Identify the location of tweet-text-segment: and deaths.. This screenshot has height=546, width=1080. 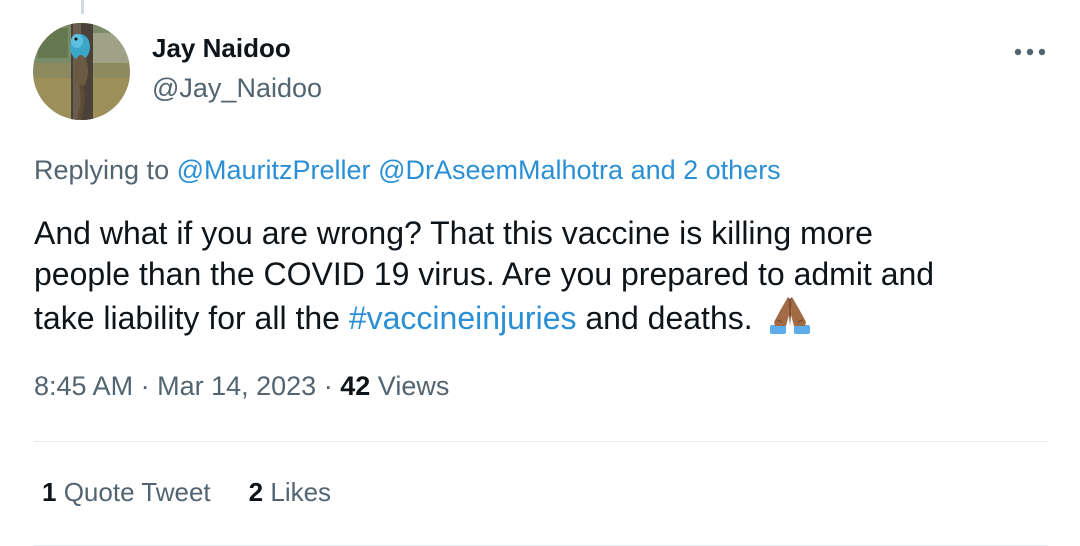
(669, 318).